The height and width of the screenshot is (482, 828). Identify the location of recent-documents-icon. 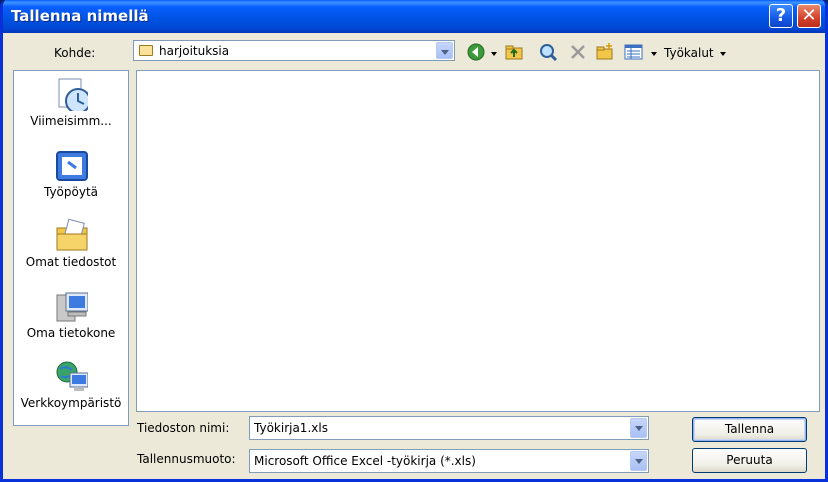
(73, 94).